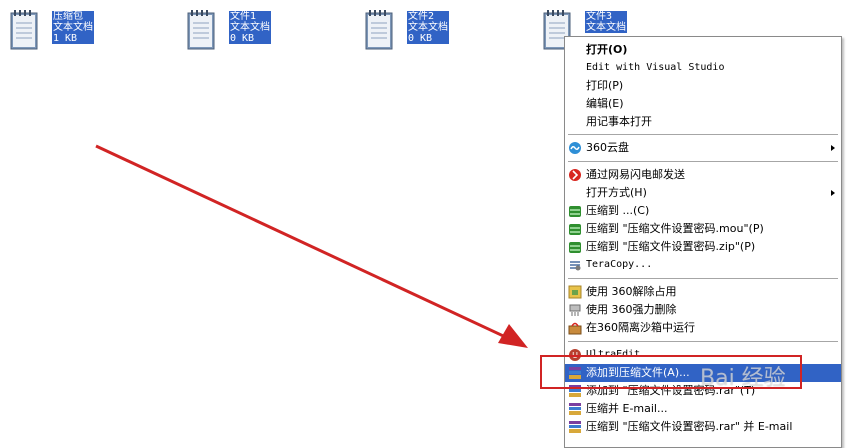 This screenshot has height=448, width=856. Describe the element at coordinates (743, 378) in the screenshot. I see `baidu-watermark: Bai 经验` at that location.